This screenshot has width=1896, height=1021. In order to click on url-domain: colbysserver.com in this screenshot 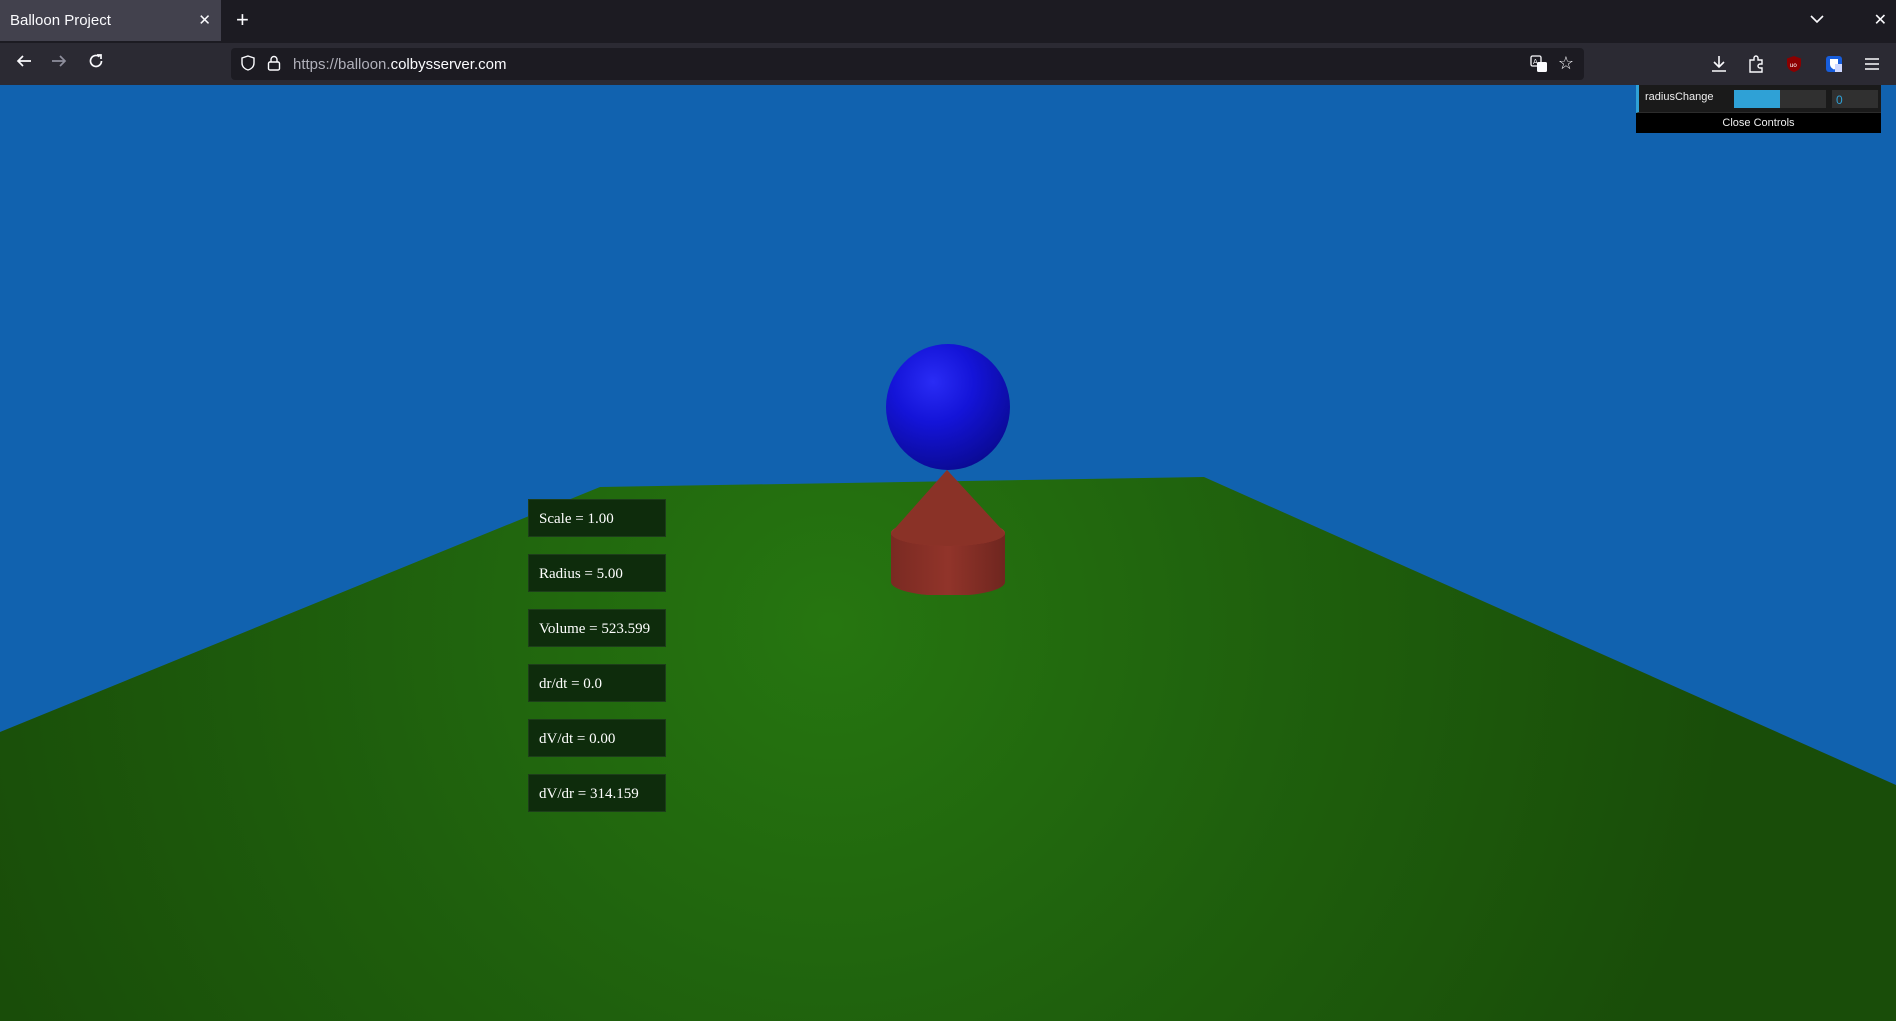, I will do `click(448, 64)`.